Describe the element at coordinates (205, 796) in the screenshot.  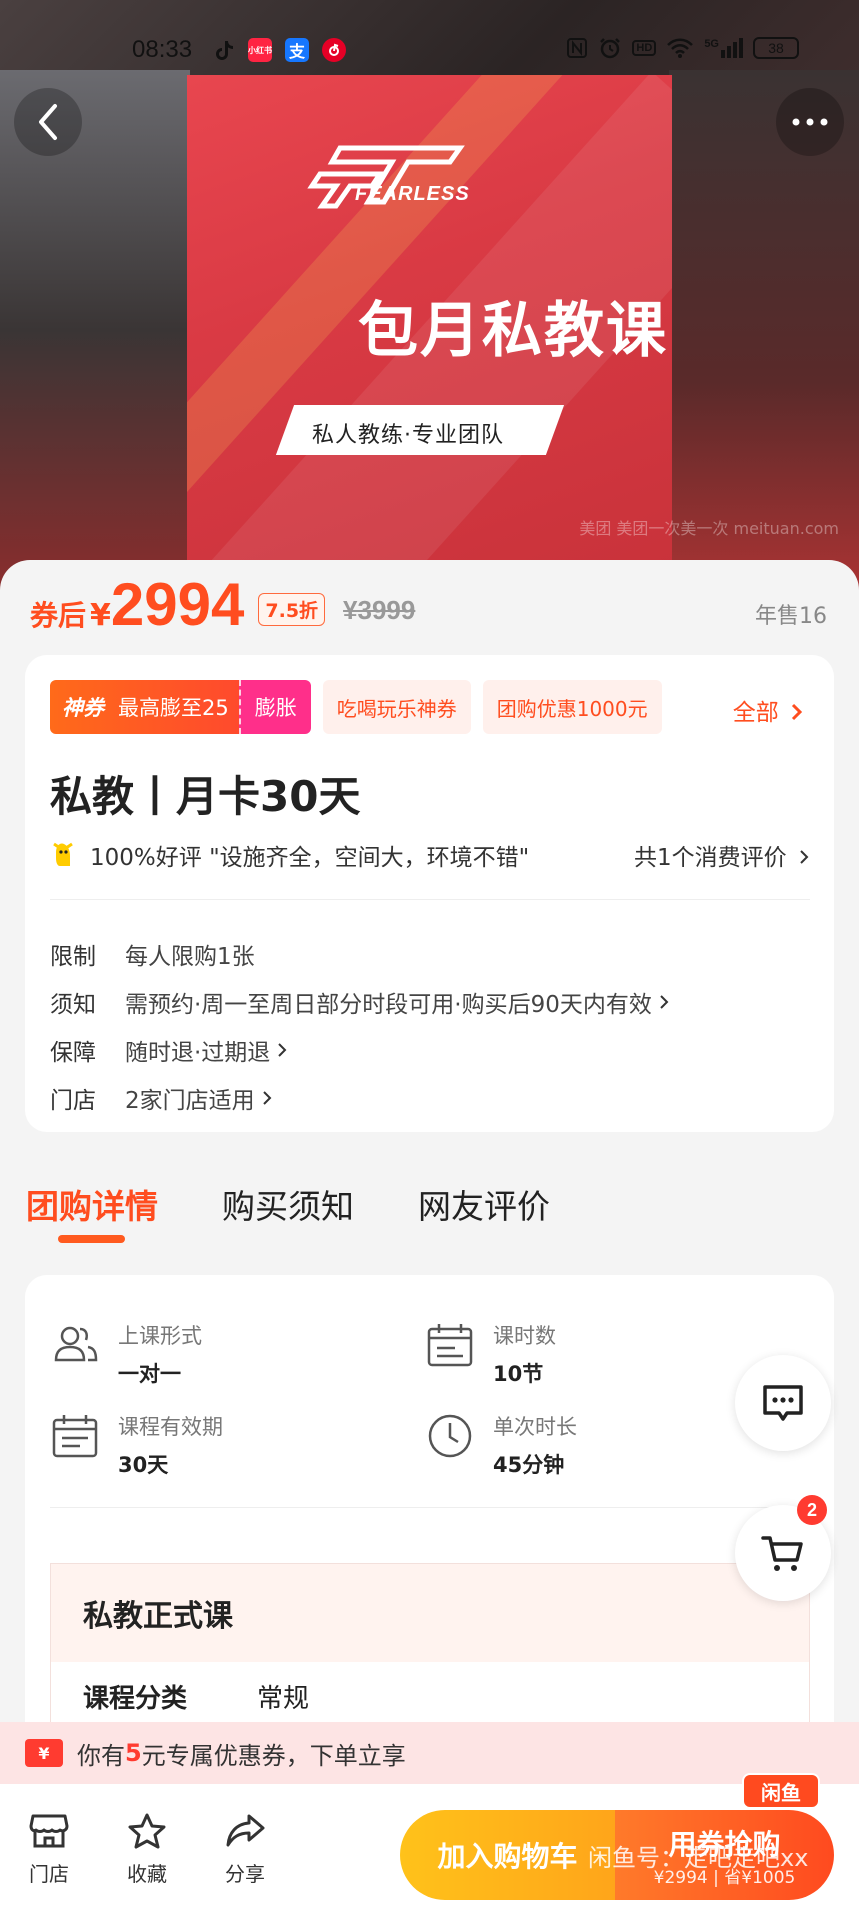
I see `product-title: 私教丨月卡30天` at that location.